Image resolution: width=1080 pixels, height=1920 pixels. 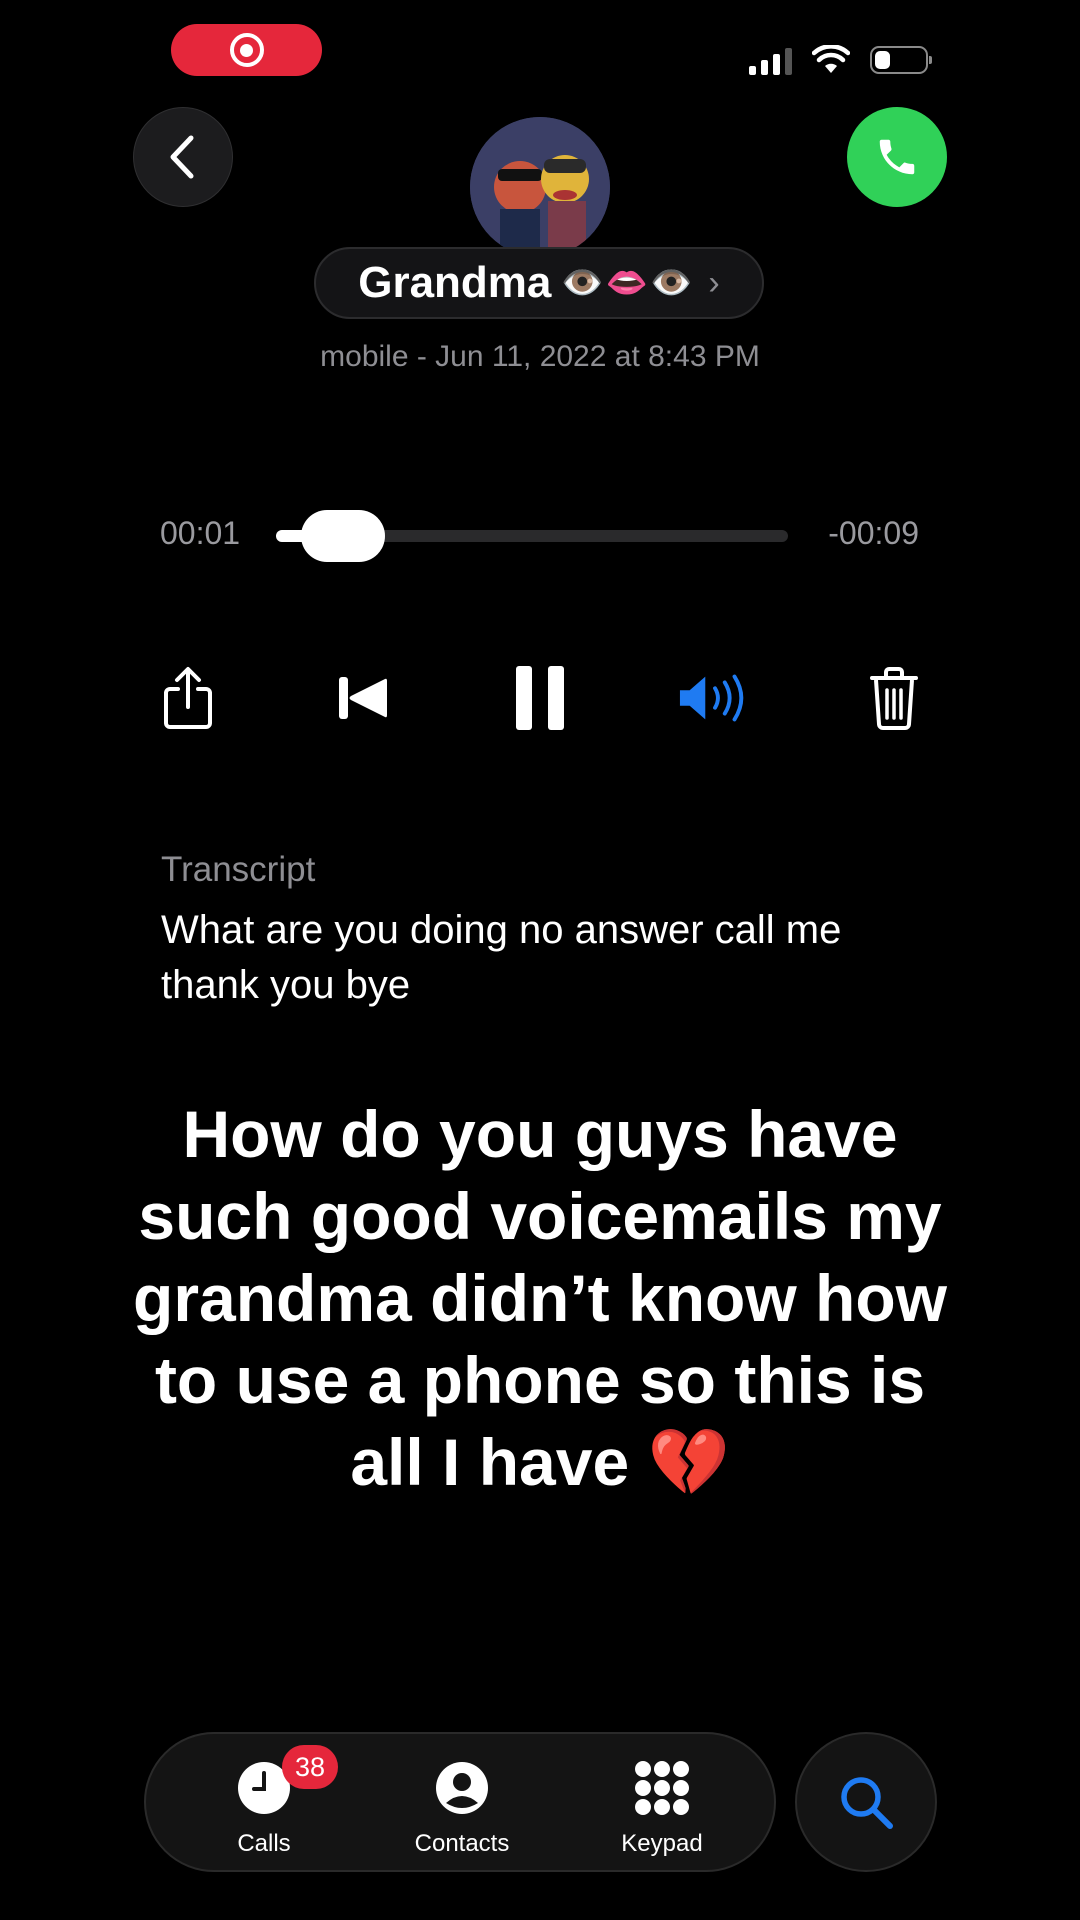 What do you see at coordinates (238, 869) in the screenshot?
I see `transcript-label: Transcript` at bounding box center [238, 869].